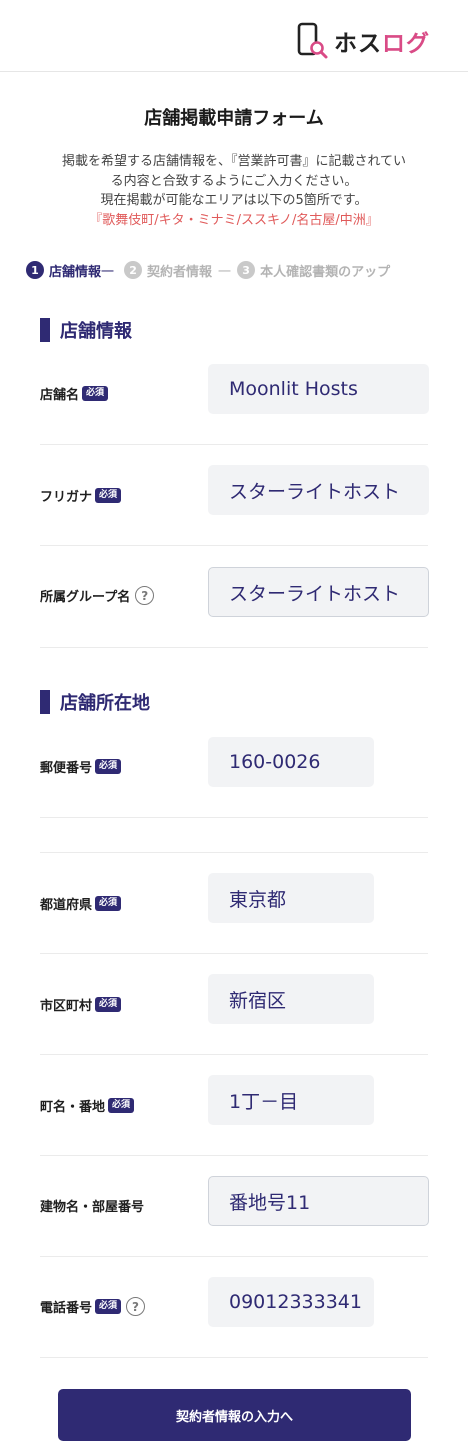  I want to click on app-header: ホスログ, so click(234, 36).